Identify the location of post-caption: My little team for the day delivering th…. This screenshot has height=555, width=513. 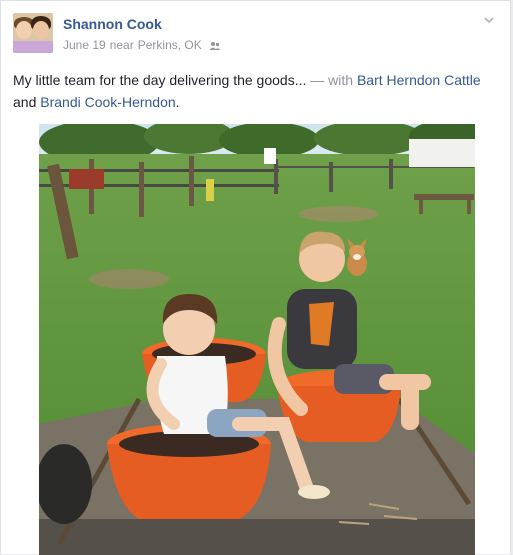
(257, 91).